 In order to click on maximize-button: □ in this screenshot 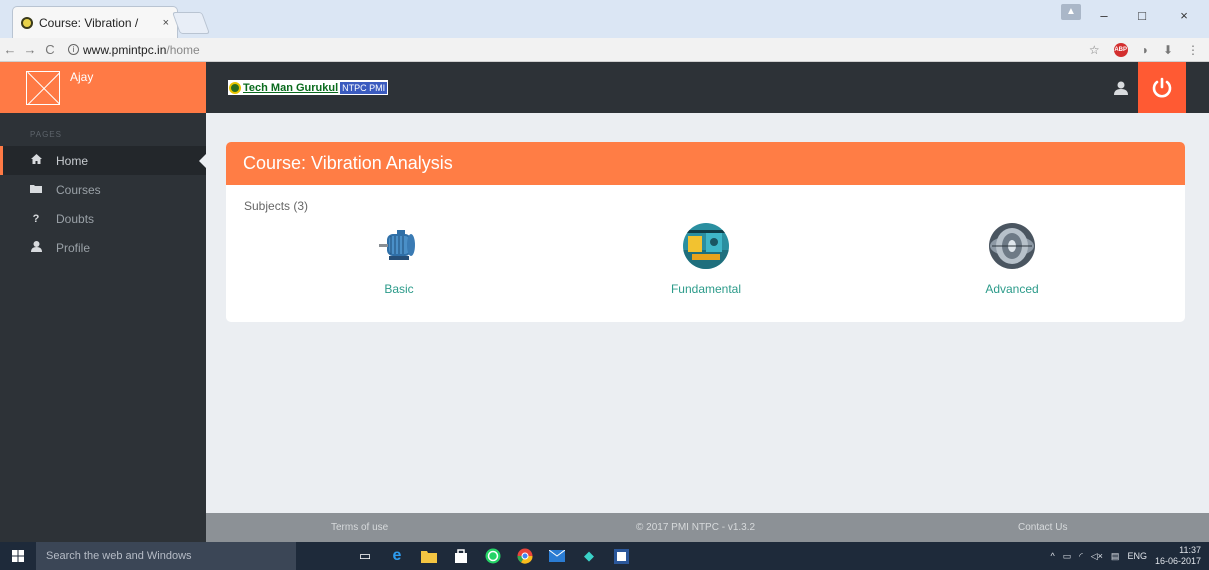, I will do `click(1142, 15)`.